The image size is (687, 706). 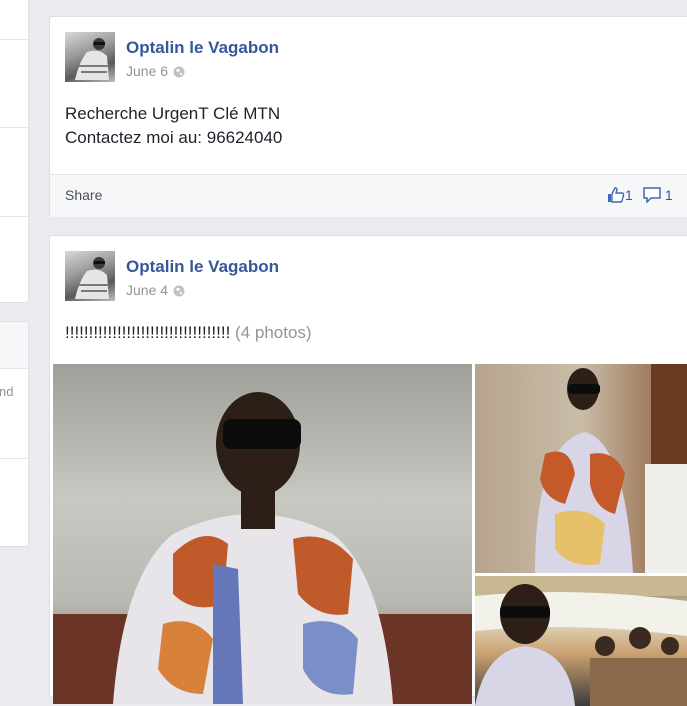 I want to click on post-date: June 6, so click(x=155, y=72).